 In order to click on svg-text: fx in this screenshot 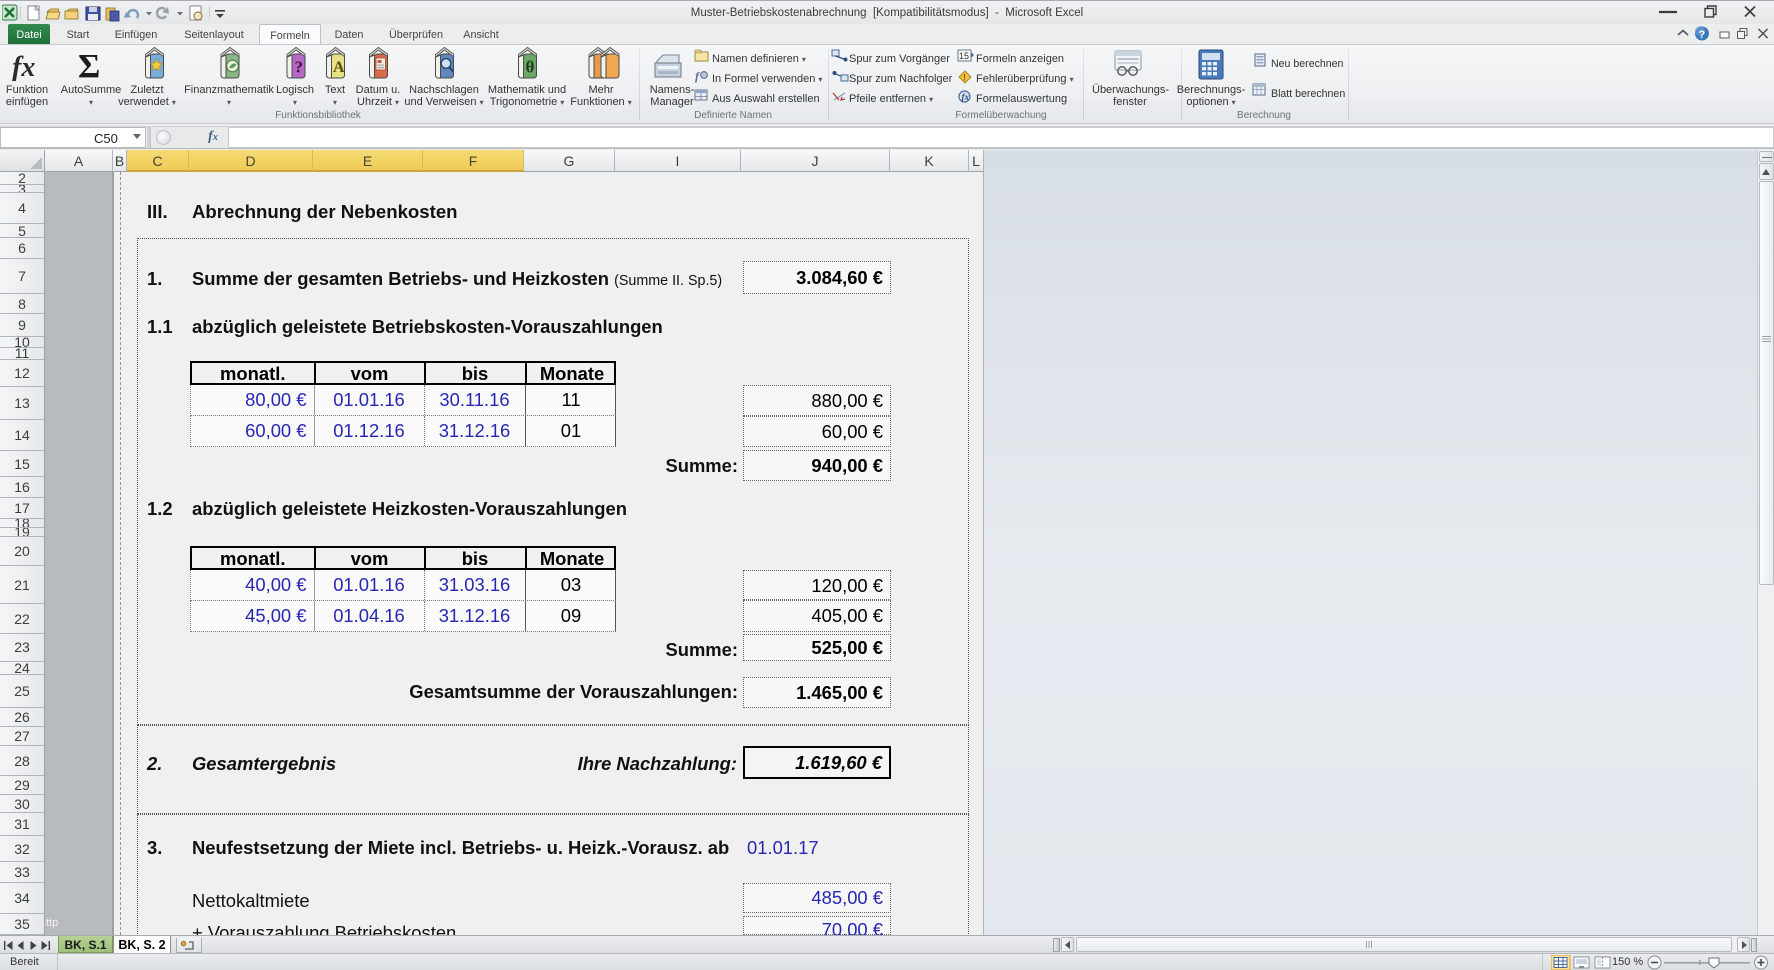, I will do `click(966, 97)`.